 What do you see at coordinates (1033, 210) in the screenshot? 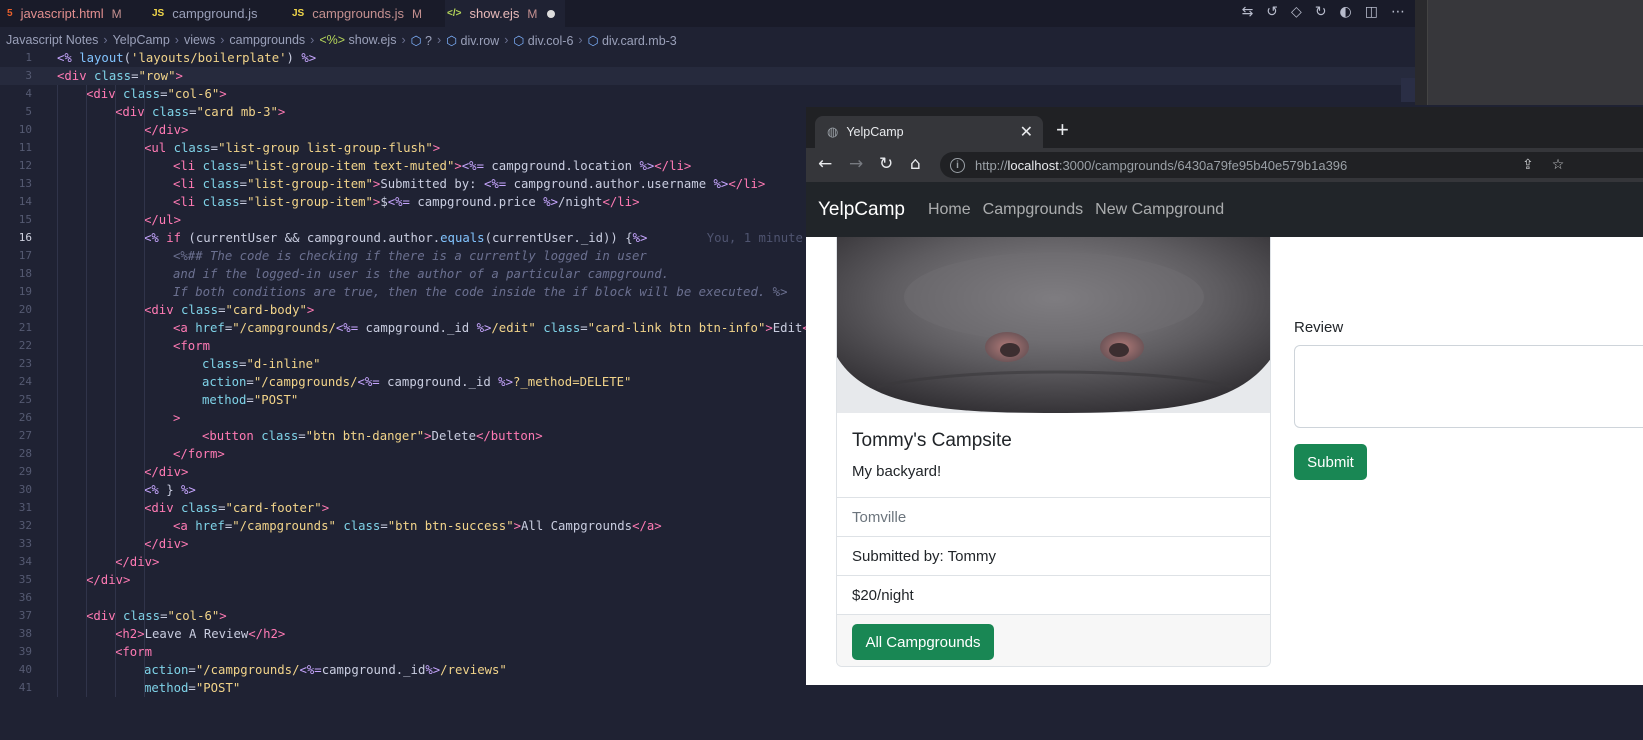
I see `nav-link-campgrounds: Campgrounds` at bounding box center [1033, 210].